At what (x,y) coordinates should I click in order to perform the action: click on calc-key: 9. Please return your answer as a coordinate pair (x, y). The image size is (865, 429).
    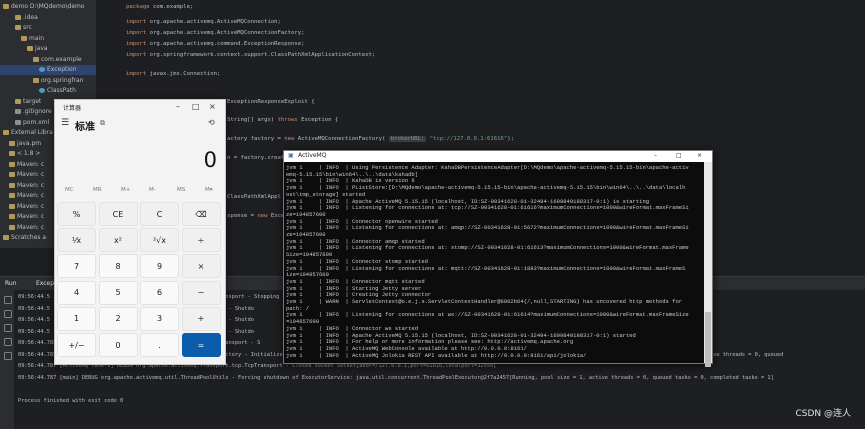
    Looking at the image, I should click on (159, 266).